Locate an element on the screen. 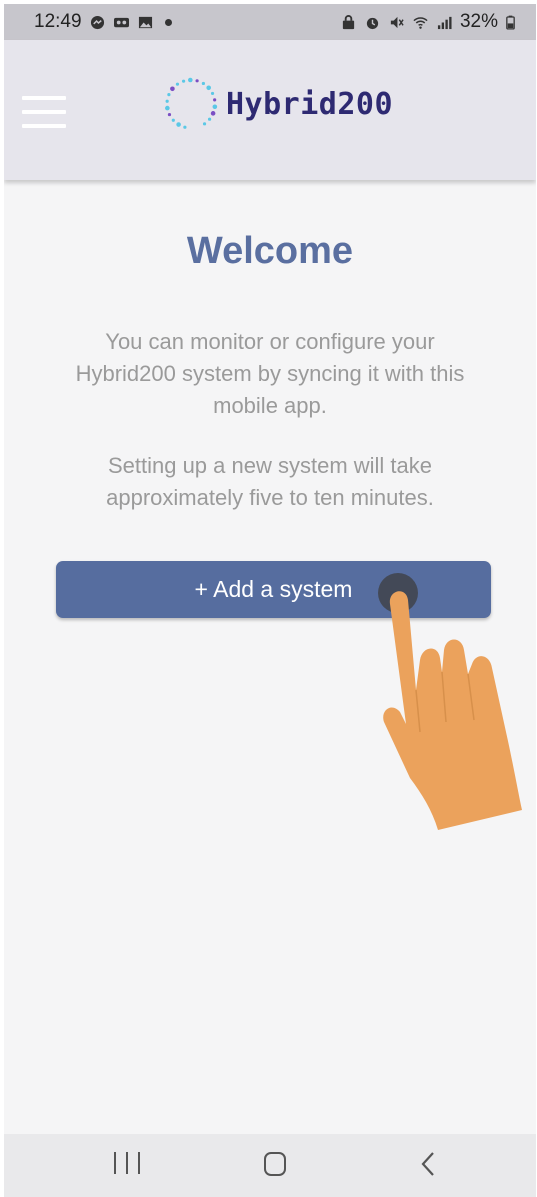 This screenshot has height=1197, width=537. mute-icon is located at coordinates (397, 22).